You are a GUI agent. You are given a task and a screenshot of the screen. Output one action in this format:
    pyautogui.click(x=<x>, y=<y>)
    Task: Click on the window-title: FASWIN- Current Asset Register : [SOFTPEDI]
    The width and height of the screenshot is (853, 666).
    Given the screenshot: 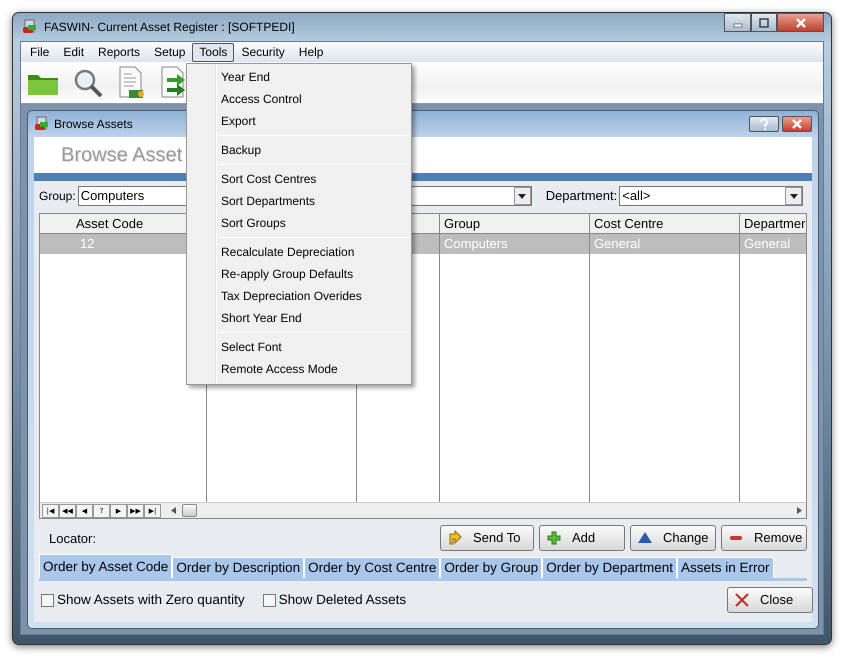 What is the action you would take?
    pyautogui.click(x=169, y=27)
    